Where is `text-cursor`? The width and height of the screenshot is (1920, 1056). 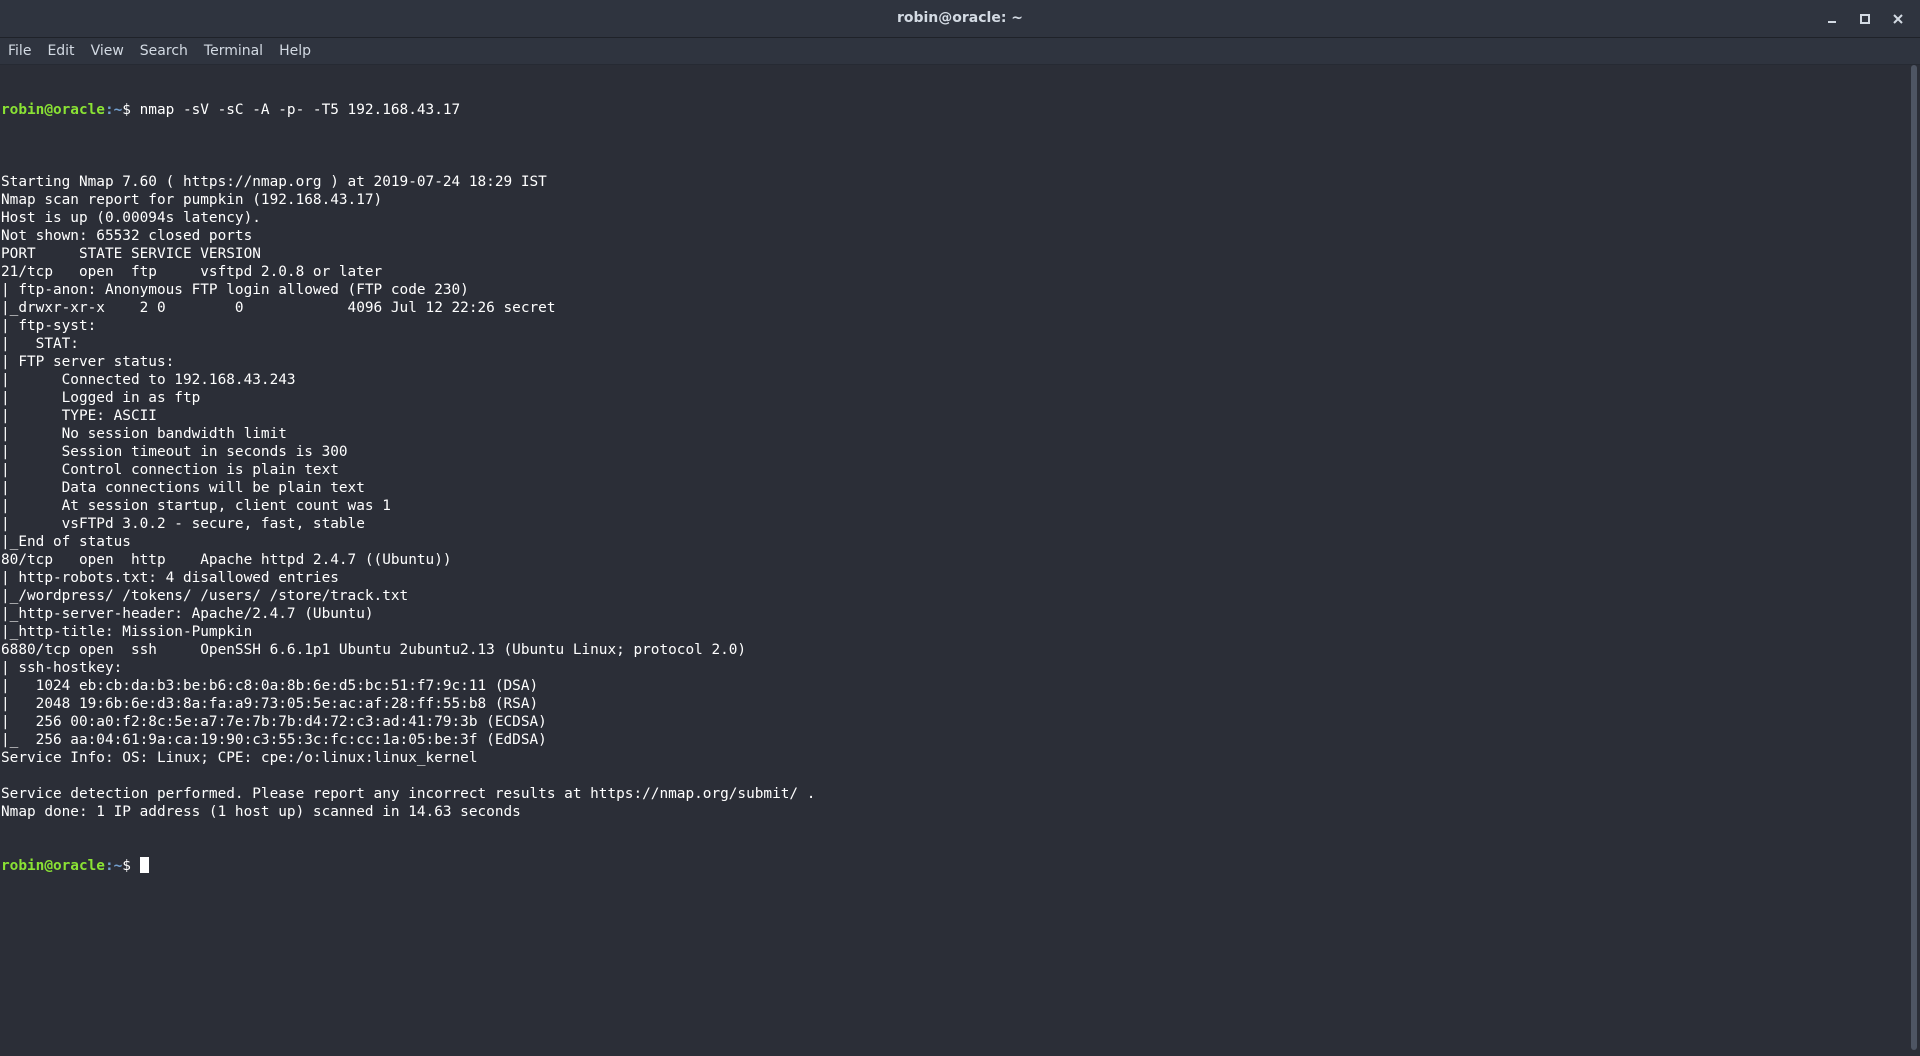 text-cursor is located at coordinates (144, 865).